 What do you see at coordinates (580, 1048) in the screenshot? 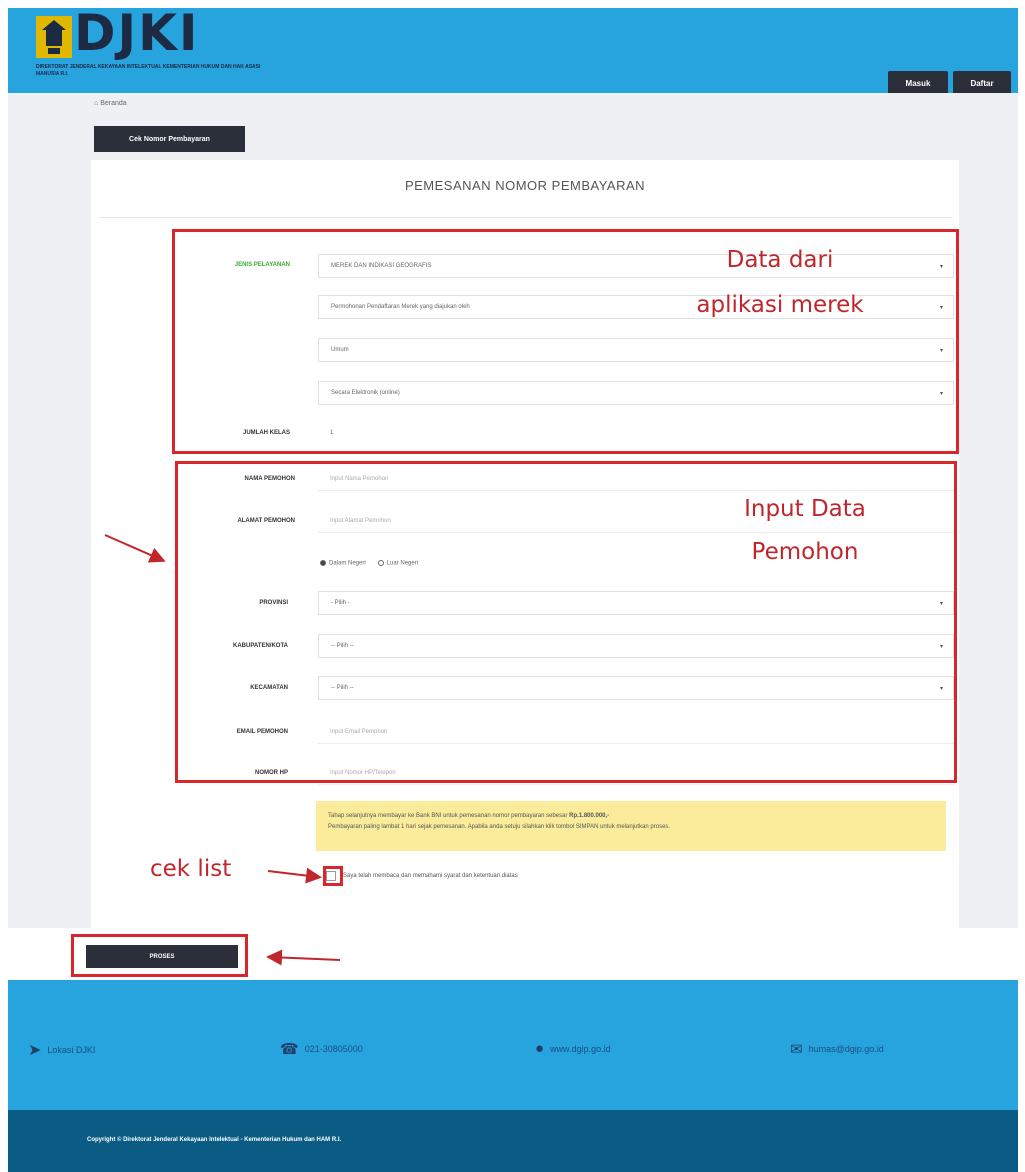
I see `footer-website-text: www.dgip.go.id` at bounding box center [580, 1048].